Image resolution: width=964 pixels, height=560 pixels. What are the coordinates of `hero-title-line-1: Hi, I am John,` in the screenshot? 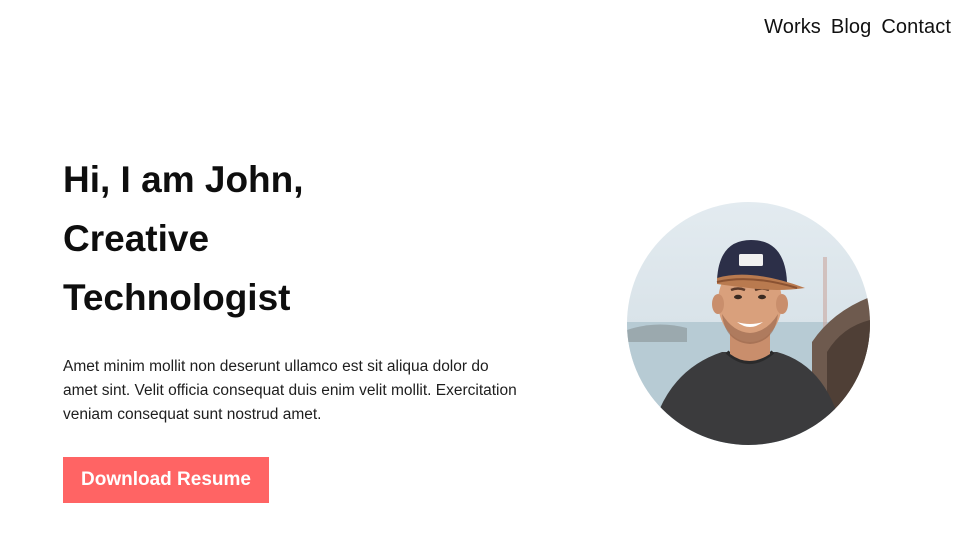 It's located at (183, 179).